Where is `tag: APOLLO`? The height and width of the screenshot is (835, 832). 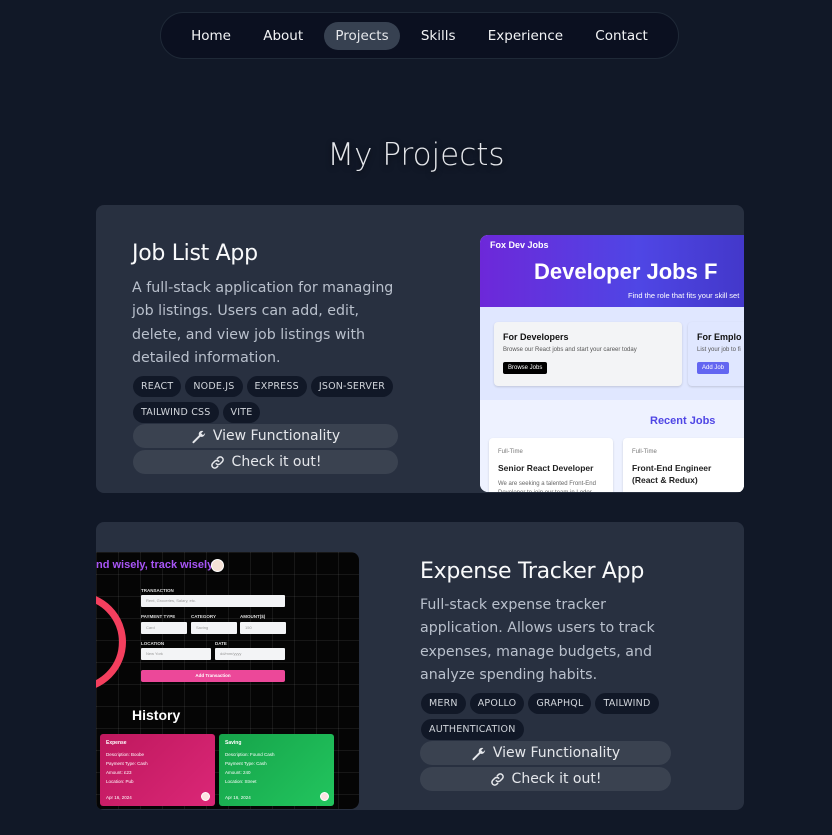
tag: APOLLO is located at coordinates (497, 703).